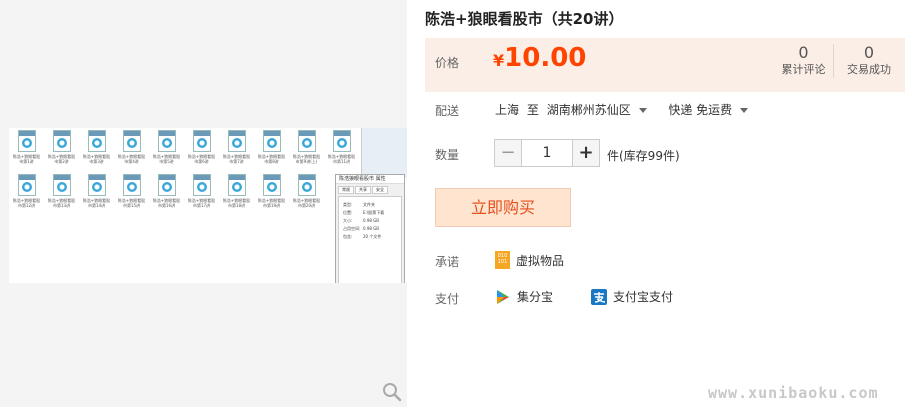 The height and width of the screenshot is (407, 905). I want to click on jifenbao-icon, so click(503, 296).